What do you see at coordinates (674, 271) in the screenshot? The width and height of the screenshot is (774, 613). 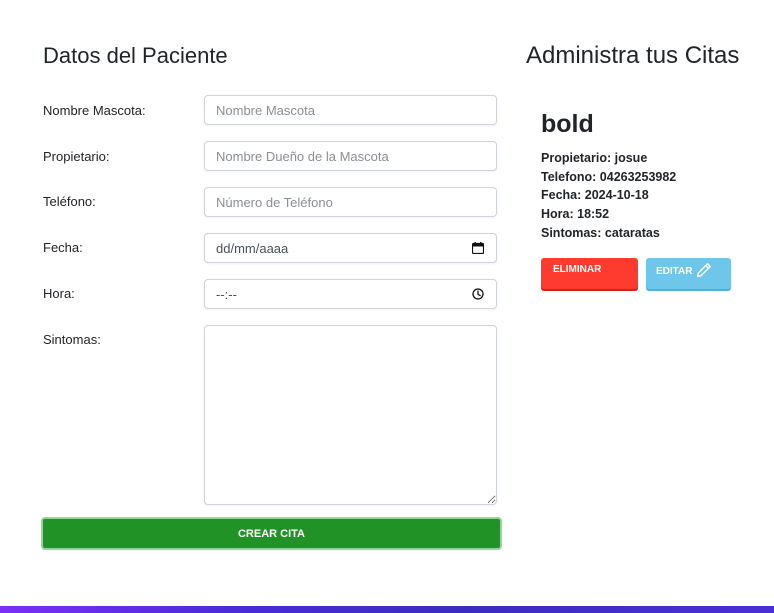 I see `edit-button-label: EDITAR` at bounding box center [674, 271].